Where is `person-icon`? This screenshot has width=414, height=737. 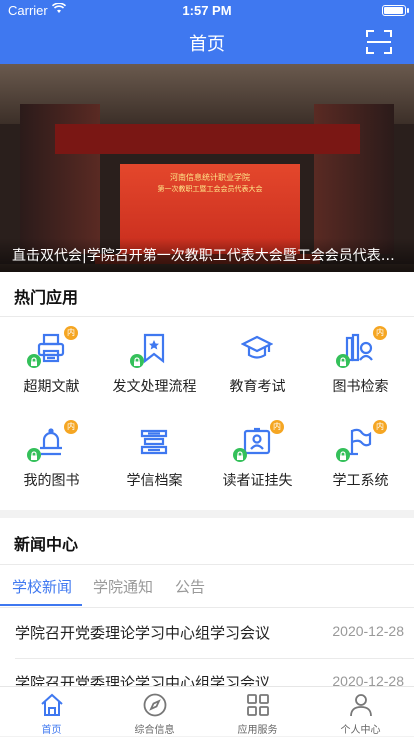 person-icon is located at coordinates (361, 705).